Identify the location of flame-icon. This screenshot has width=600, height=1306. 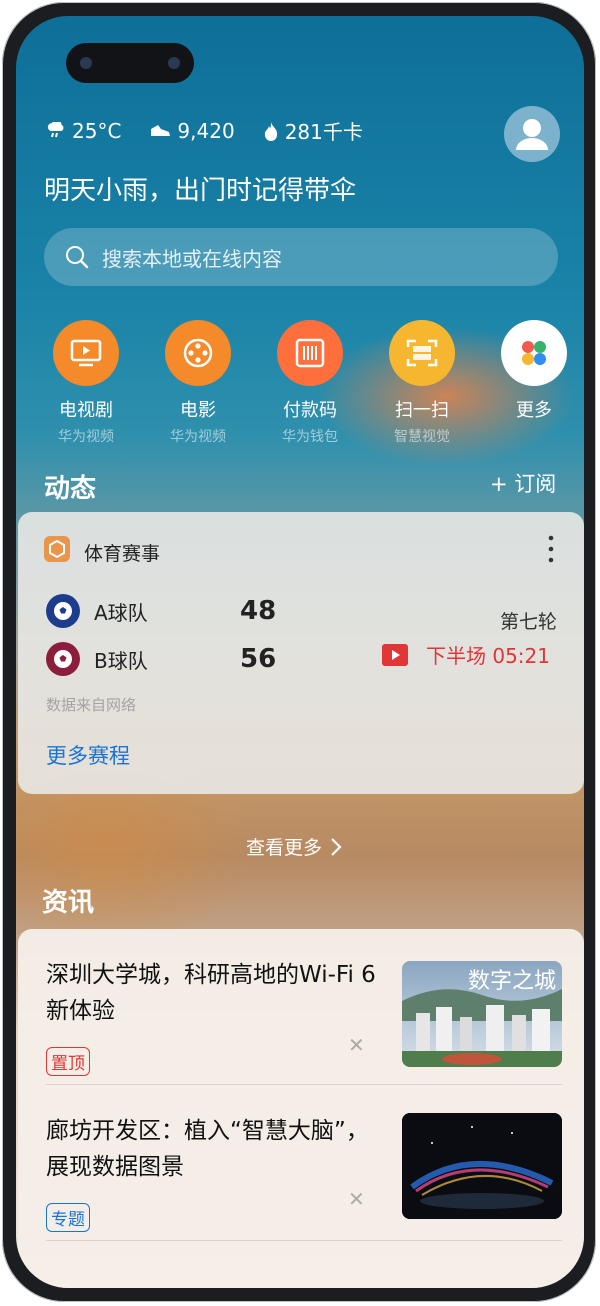
(270, 131).